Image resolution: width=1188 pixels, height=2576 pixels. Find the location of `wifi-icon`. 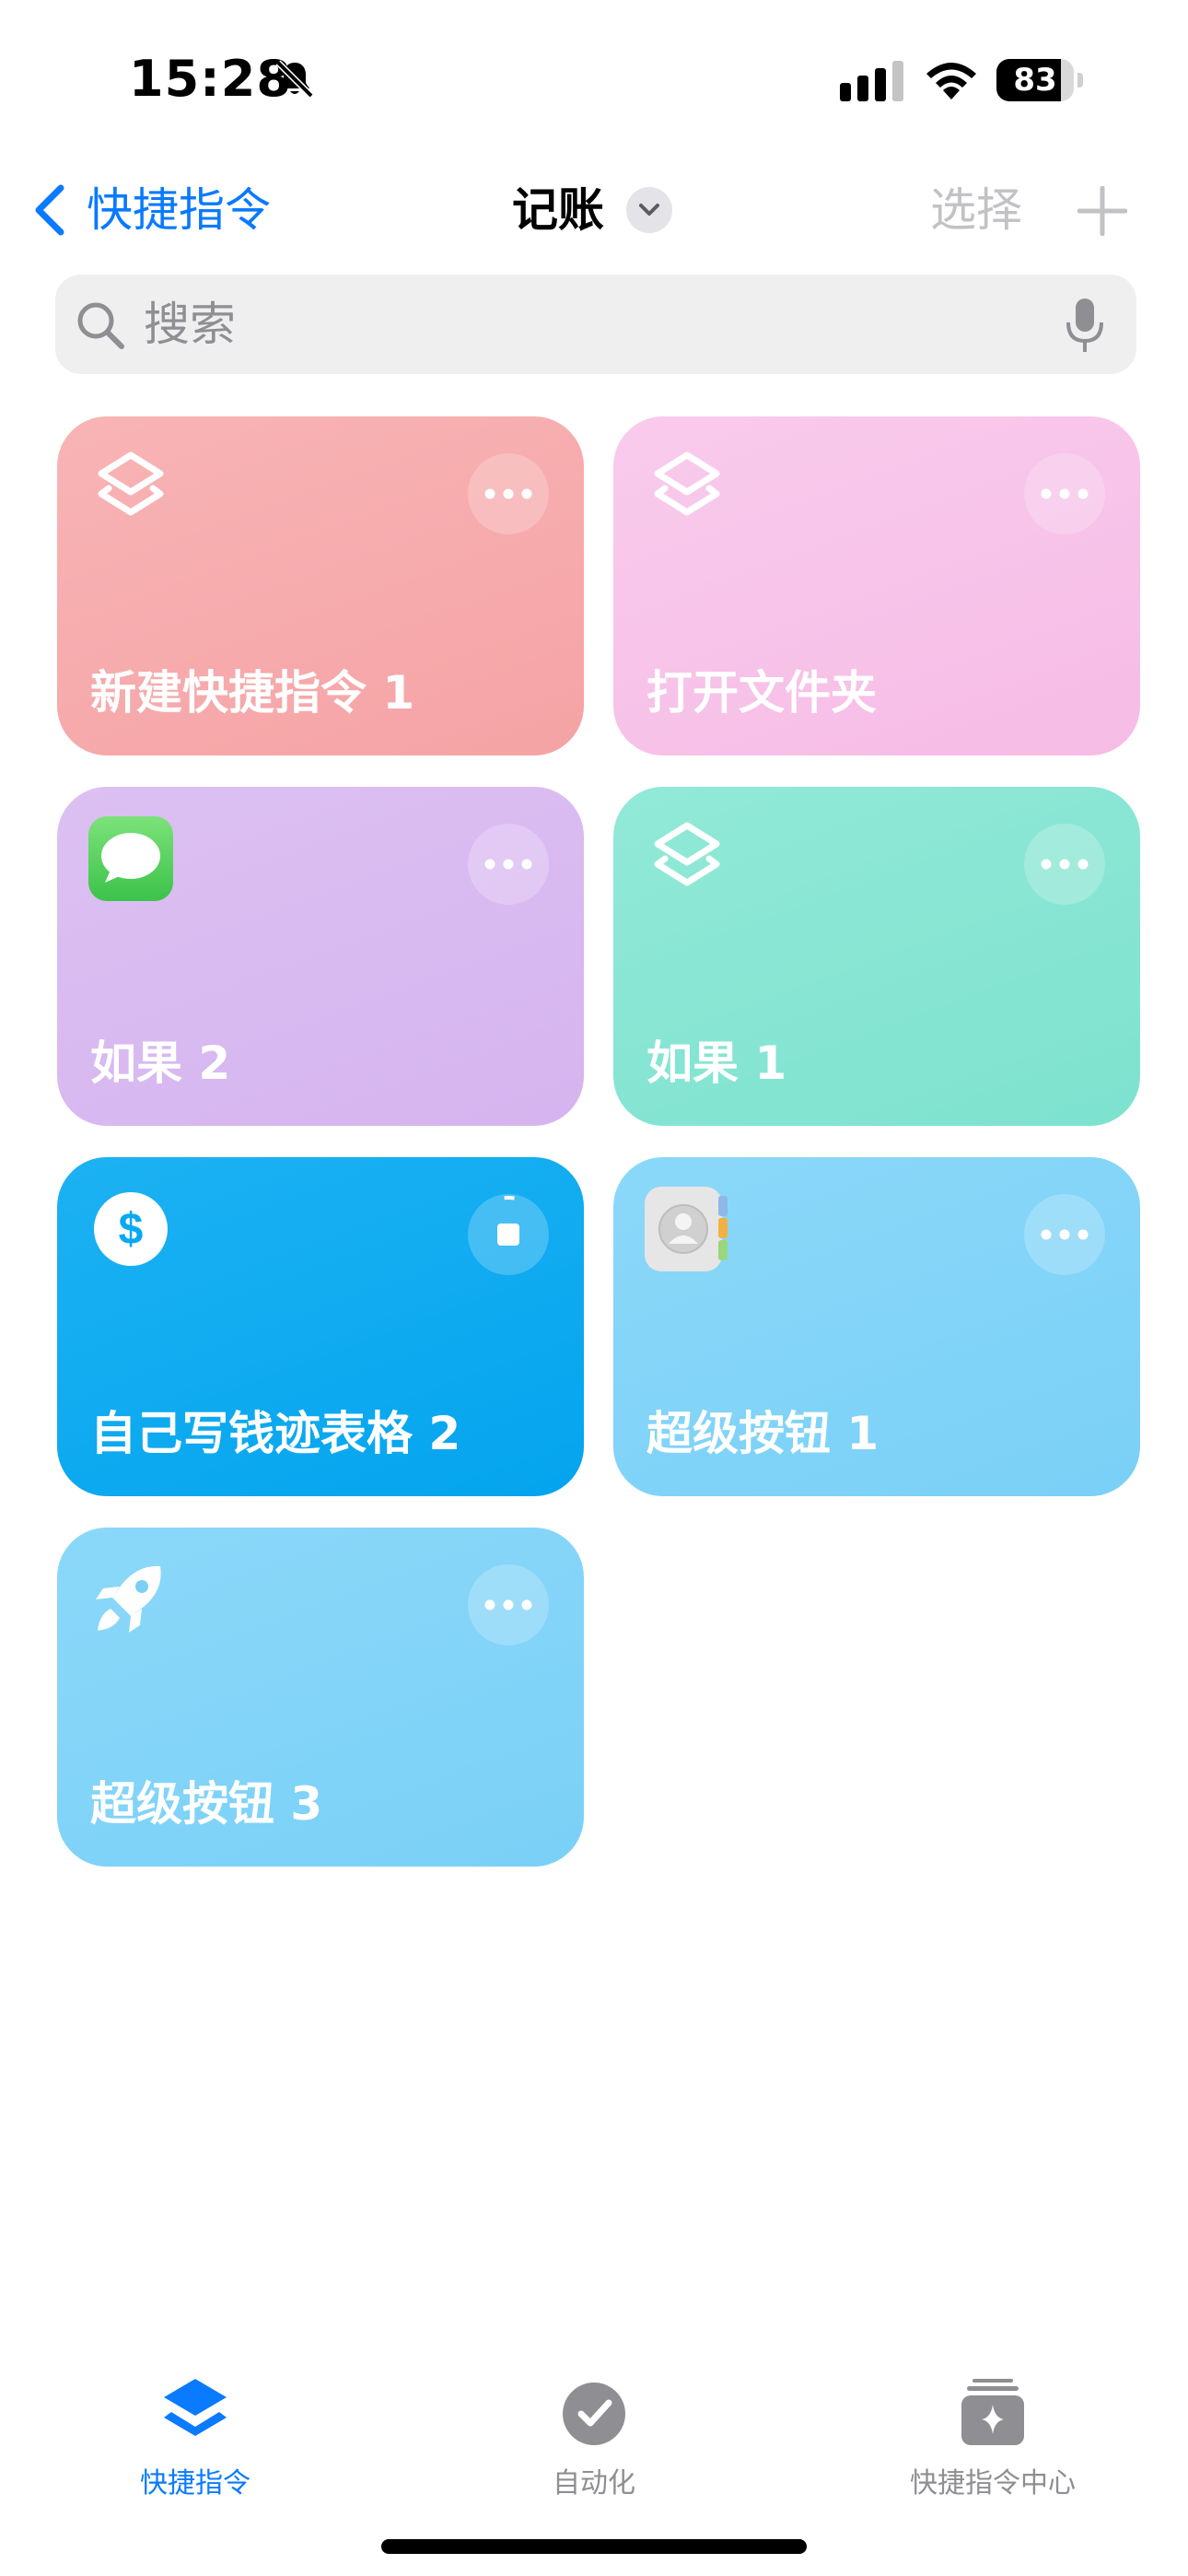

wifi-icon is located at coordinates (951, 81).